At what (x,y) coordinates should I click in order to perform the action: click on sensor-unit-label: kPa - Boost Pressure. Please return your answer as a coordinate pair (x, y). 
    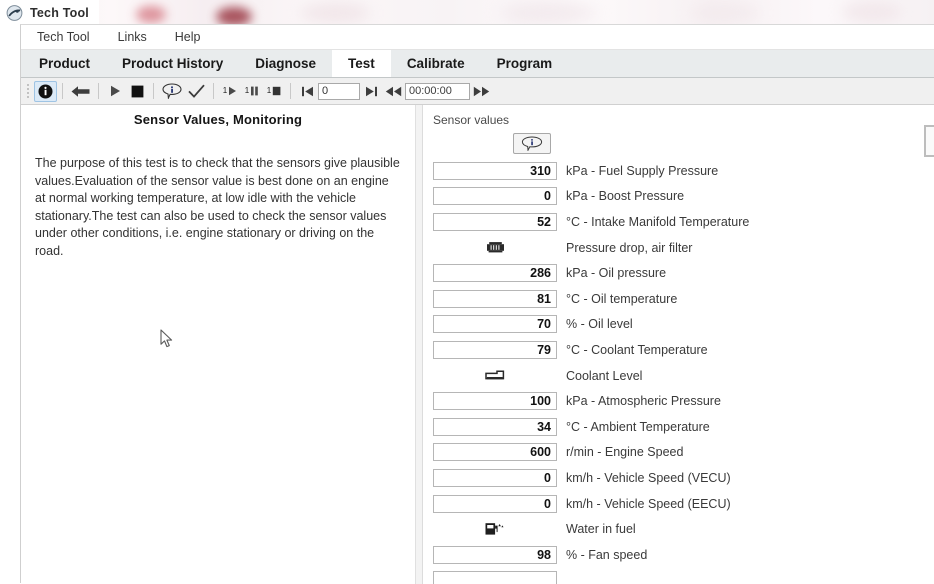
    Looking at the image, I should click on (625, 196).